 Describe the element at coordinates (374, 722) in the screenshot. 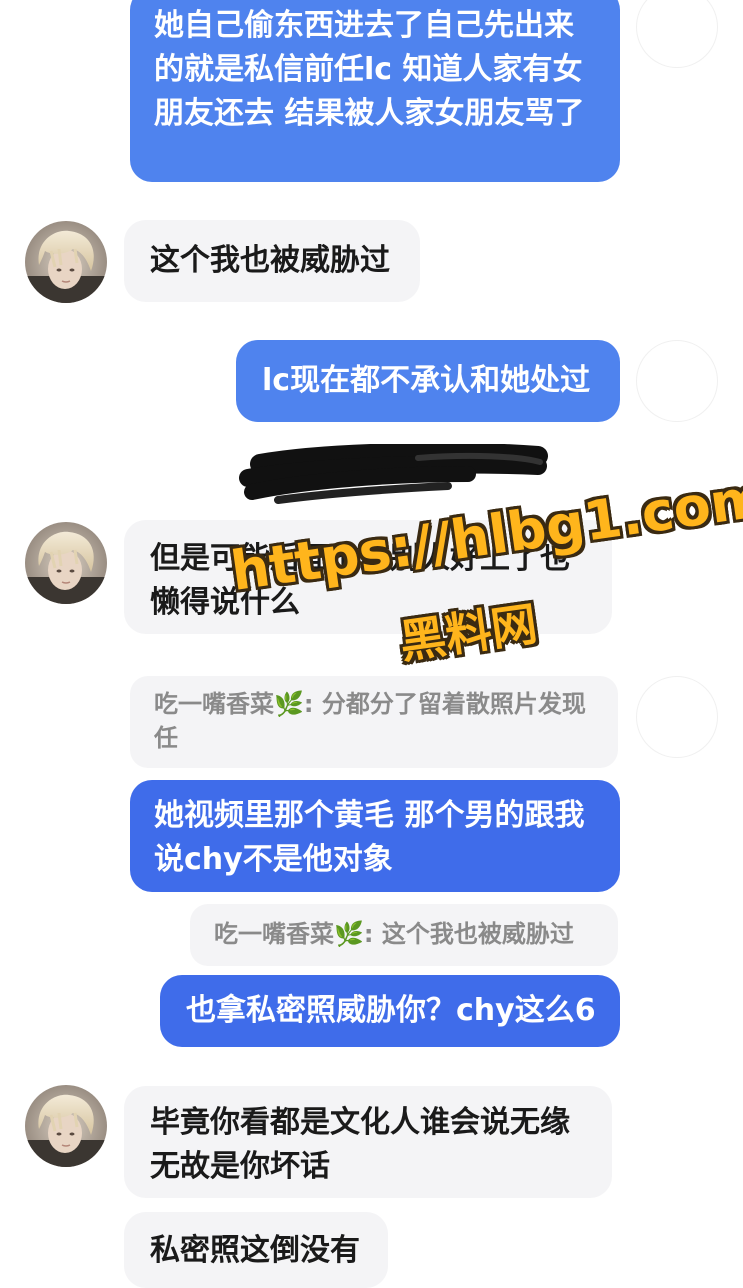

I see `quoted-message-1: 吃一嘴香菜🌿: 分都分了留着散照片发现任` at that location.